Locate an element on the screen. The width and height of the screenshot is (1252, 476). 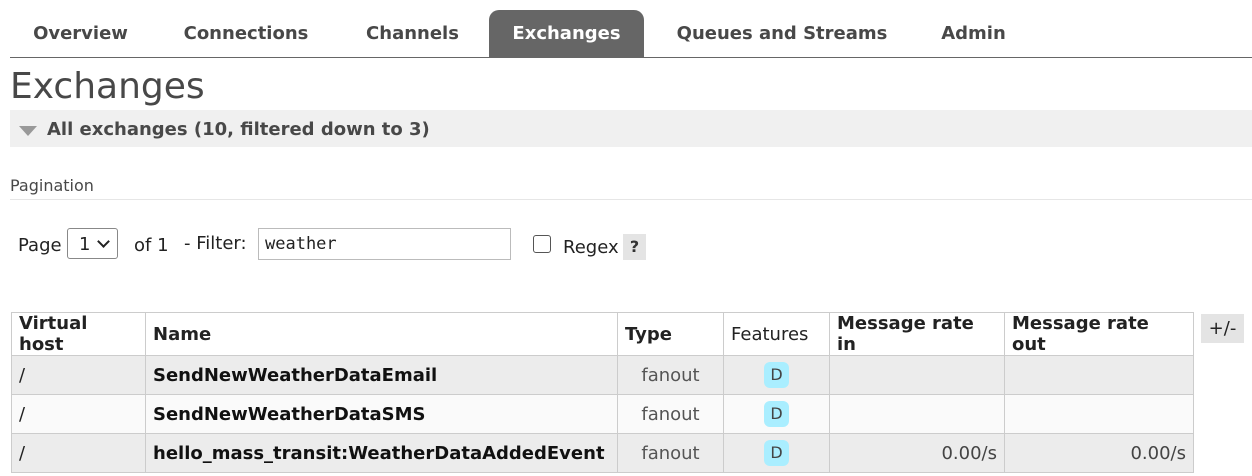
chevron-down-icon is located at coordinates (103, 241).